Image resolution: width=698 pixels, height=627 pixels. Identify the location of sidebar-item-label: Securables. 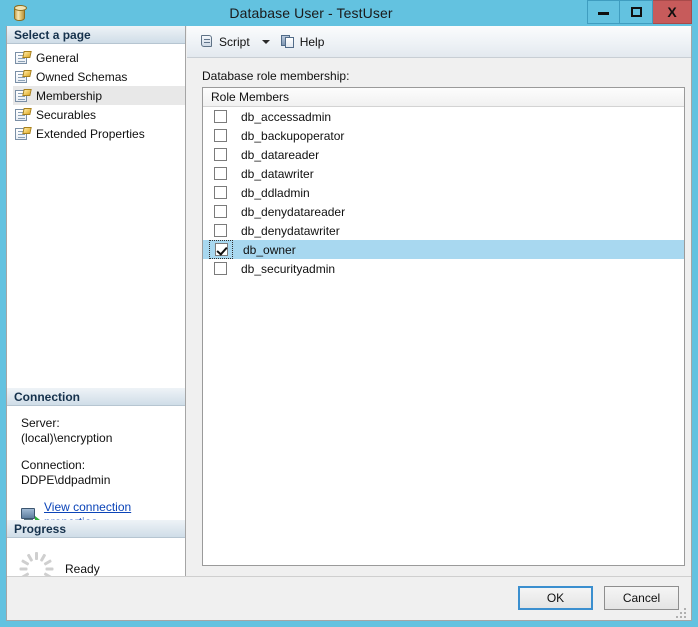
(66, 114).